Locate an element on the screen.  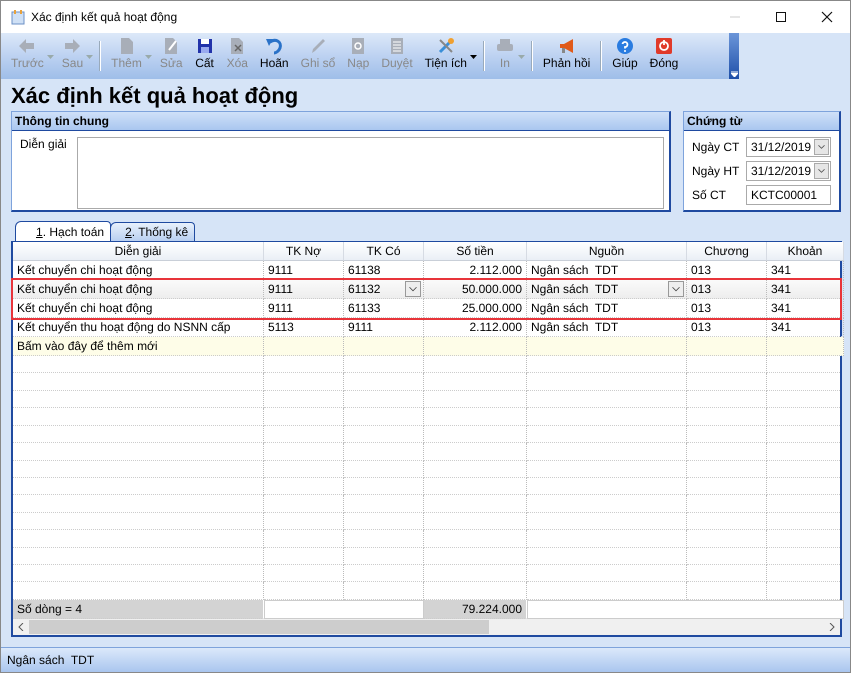
total-amount: 79.224.000 is located at coordinates (475, 609).